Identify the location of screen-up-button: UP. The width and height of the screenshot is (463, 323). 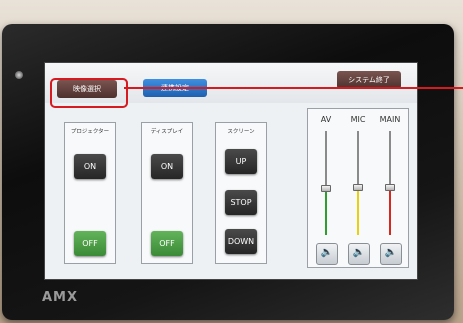
(241, 161).